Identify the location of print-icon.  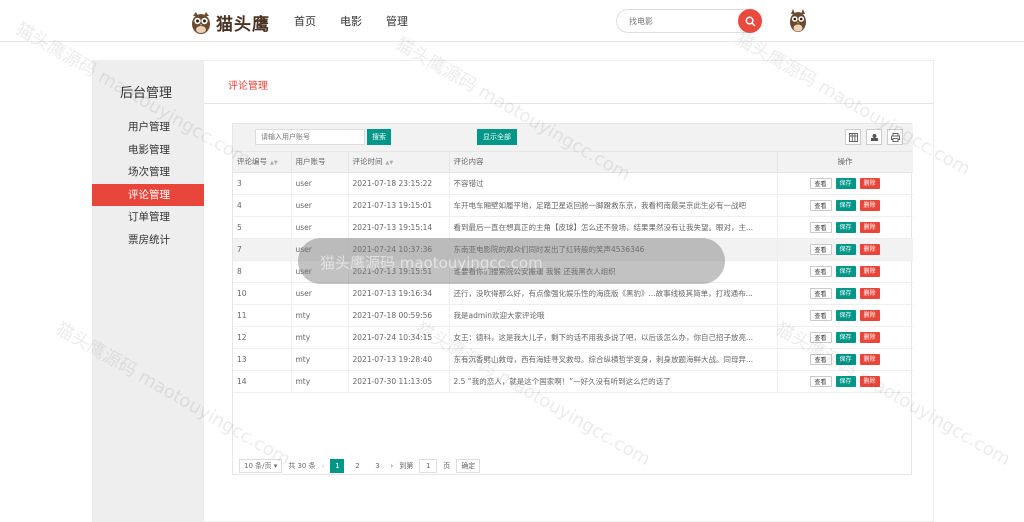
(895, 137).